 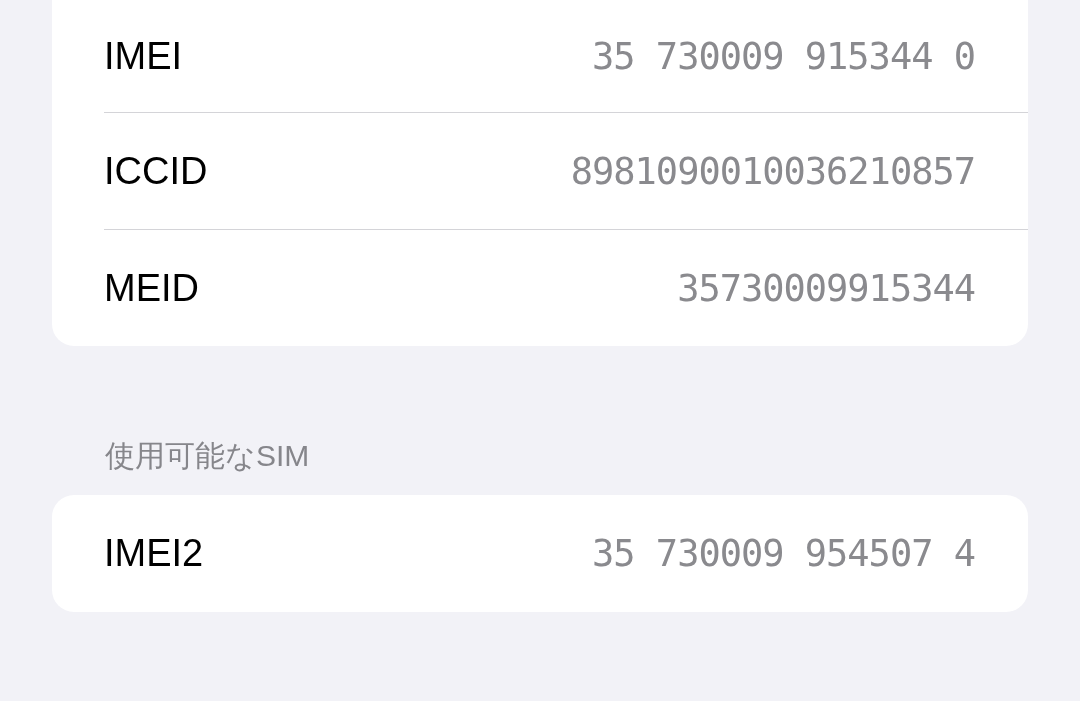 I want to click on row-value: 35 730009 954507 4, so click(x=783, y=553).